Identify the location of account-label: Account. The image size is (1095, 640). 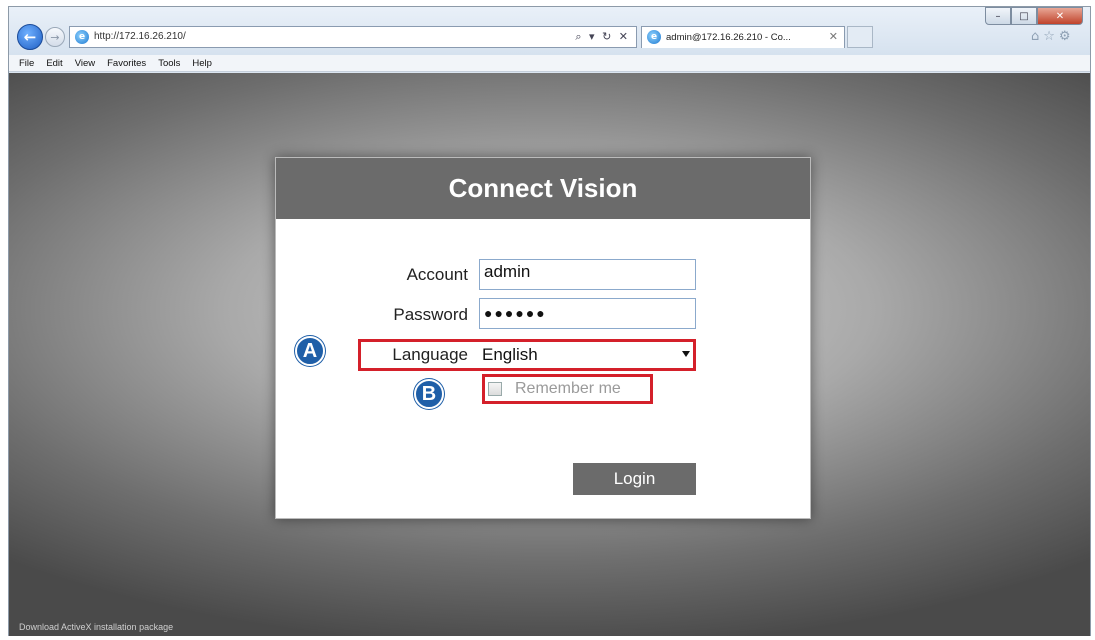
(437, 274).